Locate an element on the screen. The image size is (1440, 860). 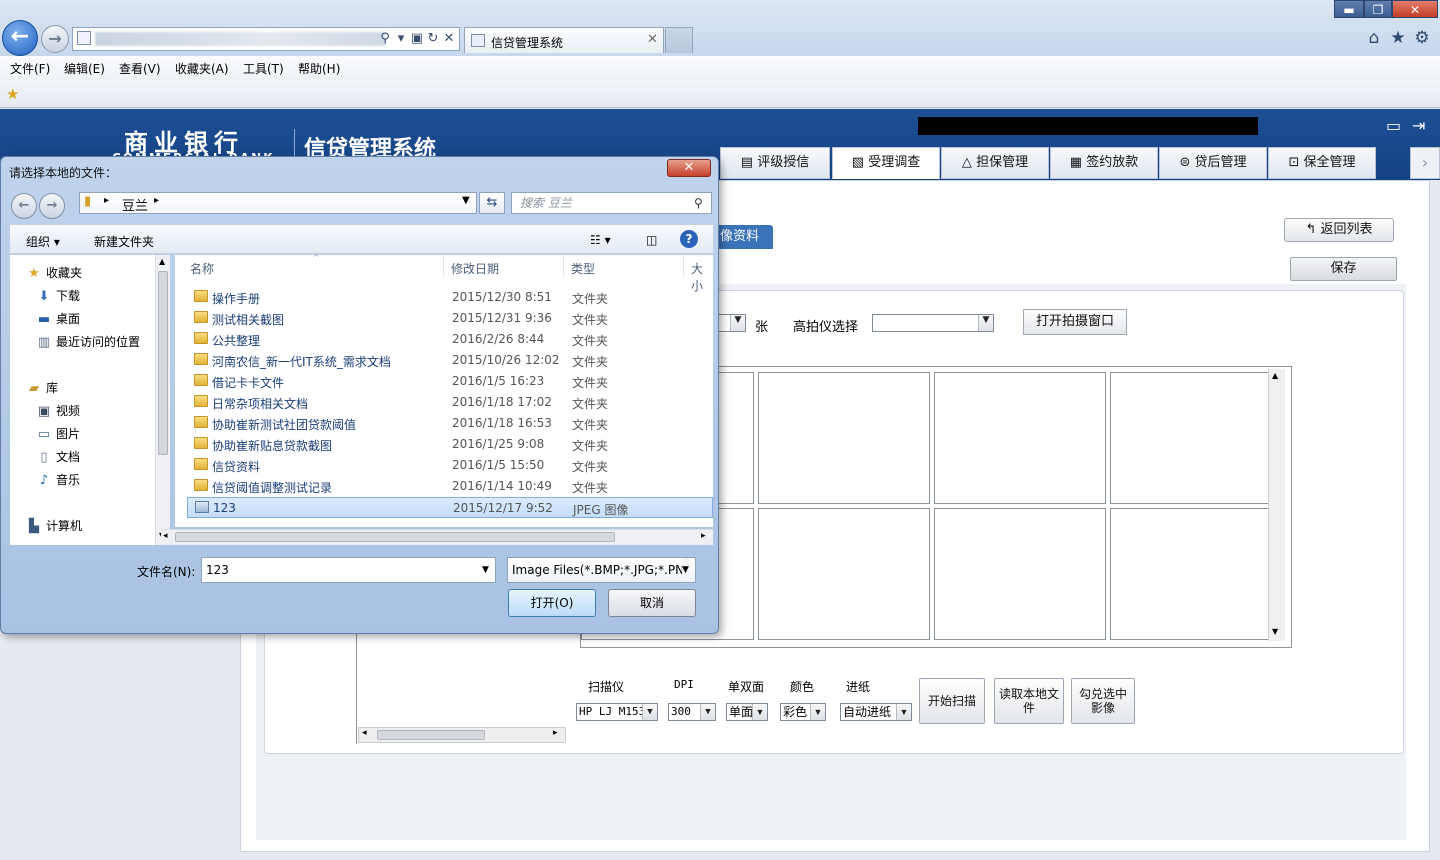
check-selected-image-button: 勾兑选中影像 is located at coordinates (1103, 701).